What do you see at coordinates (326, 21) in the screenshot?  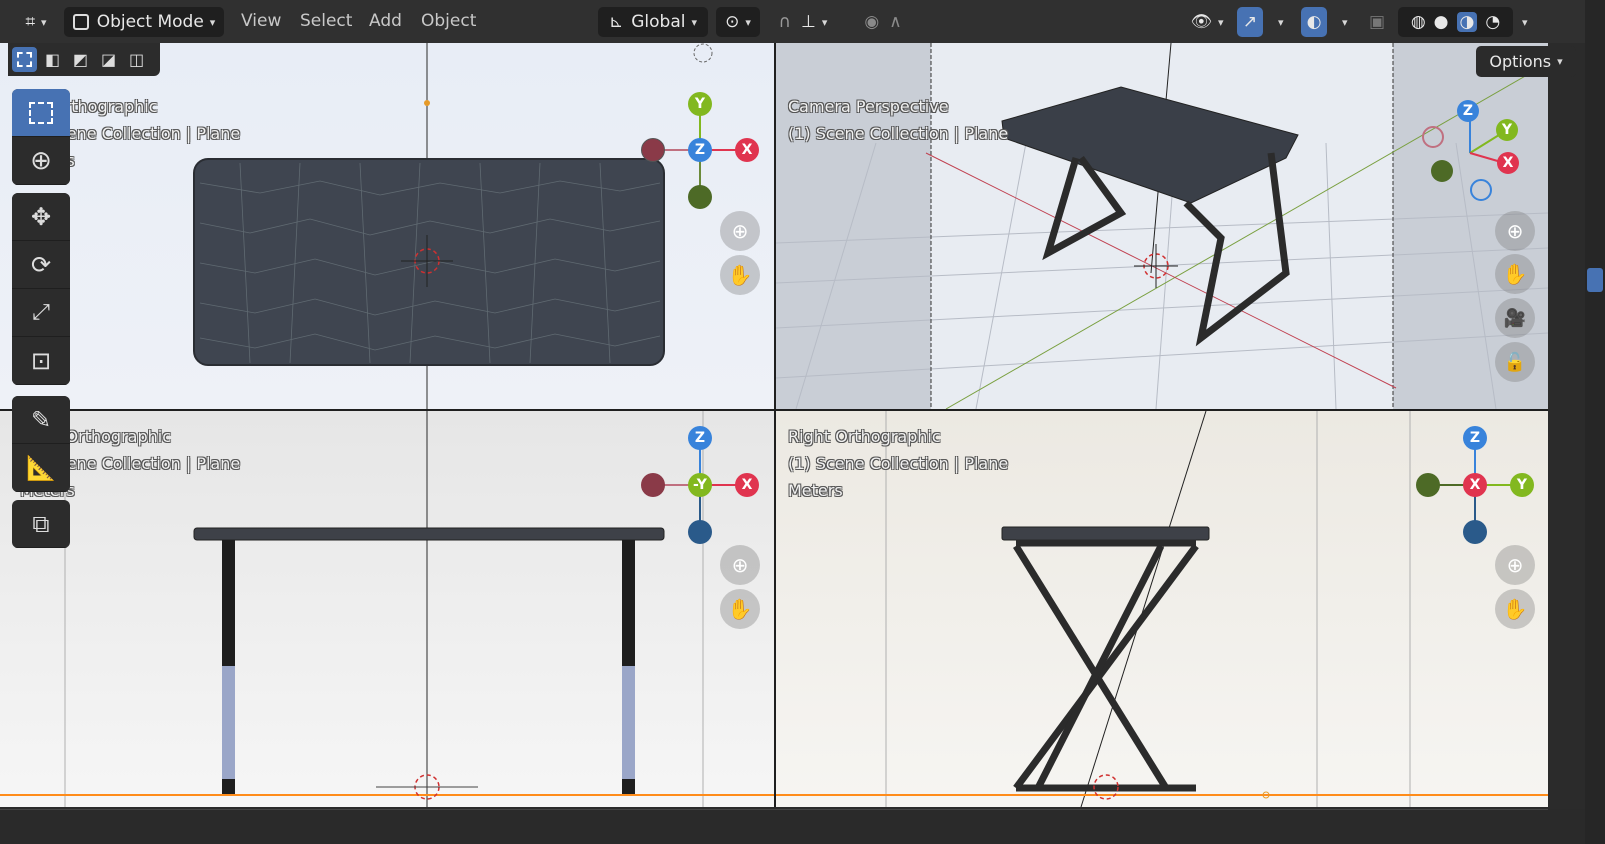 I see `menu-select: Select` at bounding box center [326, 21].